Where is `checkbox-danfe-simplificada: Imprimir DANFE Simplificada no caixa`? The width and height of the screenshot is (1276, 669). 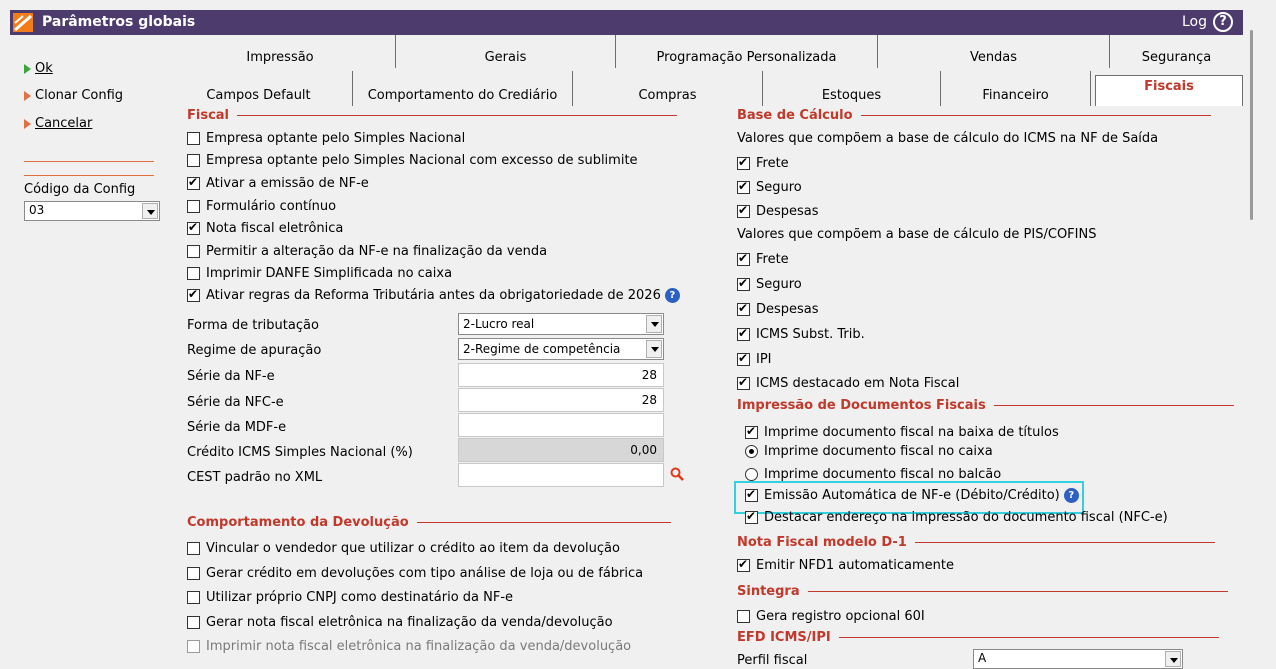 checkbox-danfe-simplificada: Imprimir DANFE Simplificada no caixa is located at coordinates (319, 273).